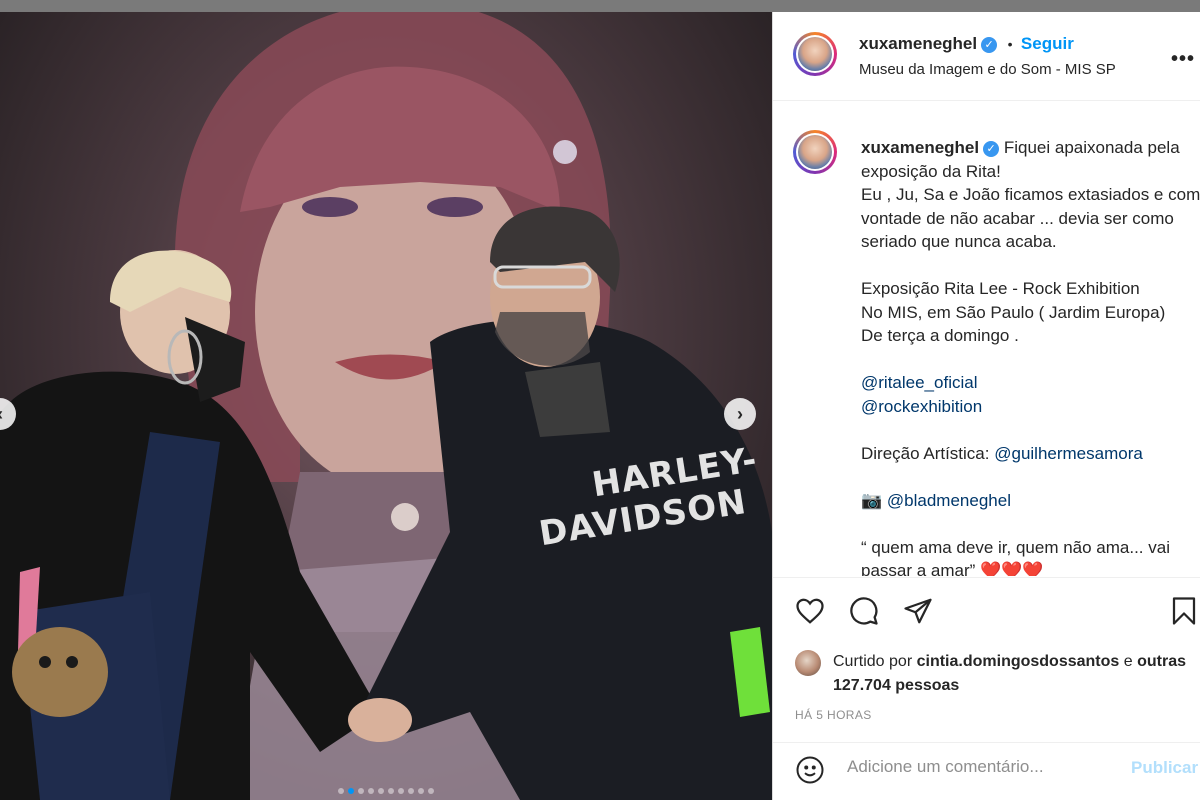  I want to click on publish-button: Publicar, so click(1164, 768).